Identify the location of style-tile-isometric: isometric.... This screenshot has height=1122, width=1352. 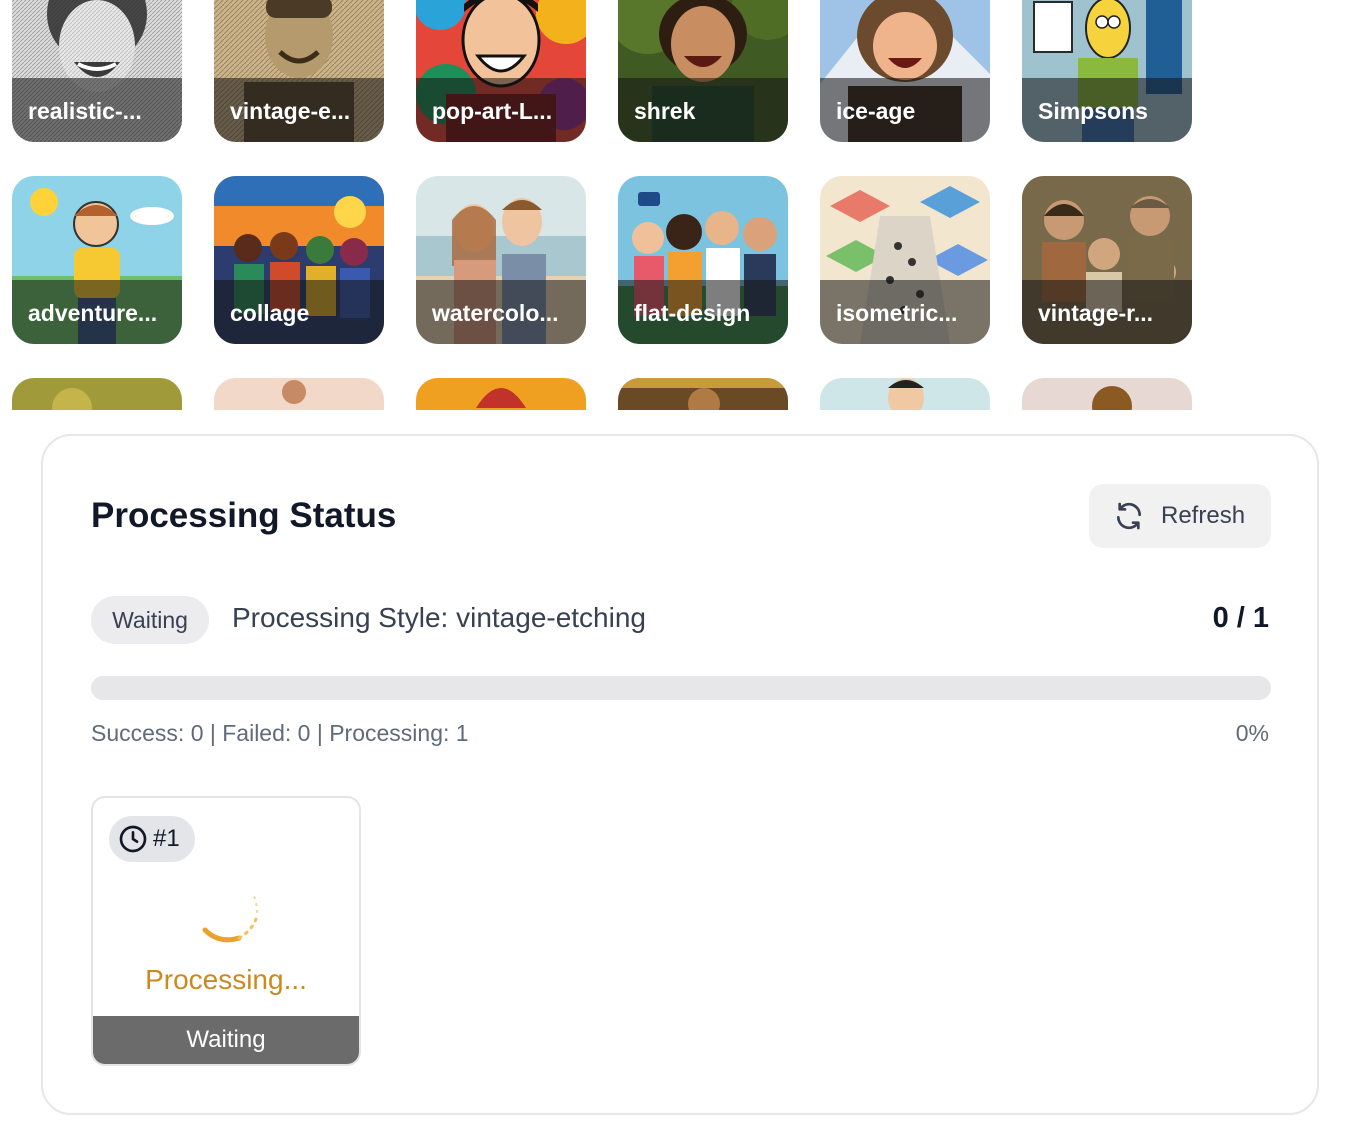
(905, 260).